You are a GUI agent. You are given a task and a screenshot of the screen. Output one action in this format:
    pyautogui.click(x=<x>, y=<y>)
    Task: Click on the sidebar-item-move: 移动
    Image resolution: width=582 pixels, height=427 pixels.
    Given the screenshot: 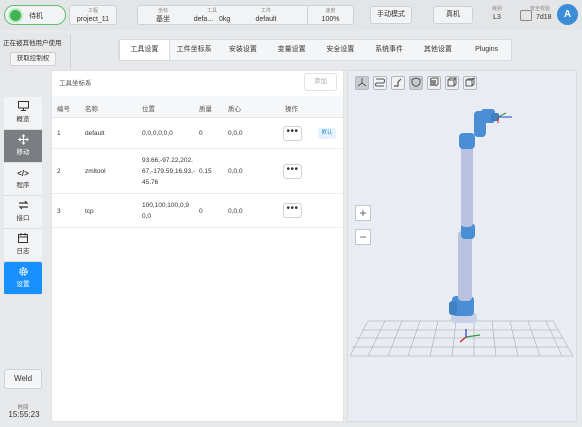 What is the action you would take?
    pyautogui.click(x=23, y=146)
    